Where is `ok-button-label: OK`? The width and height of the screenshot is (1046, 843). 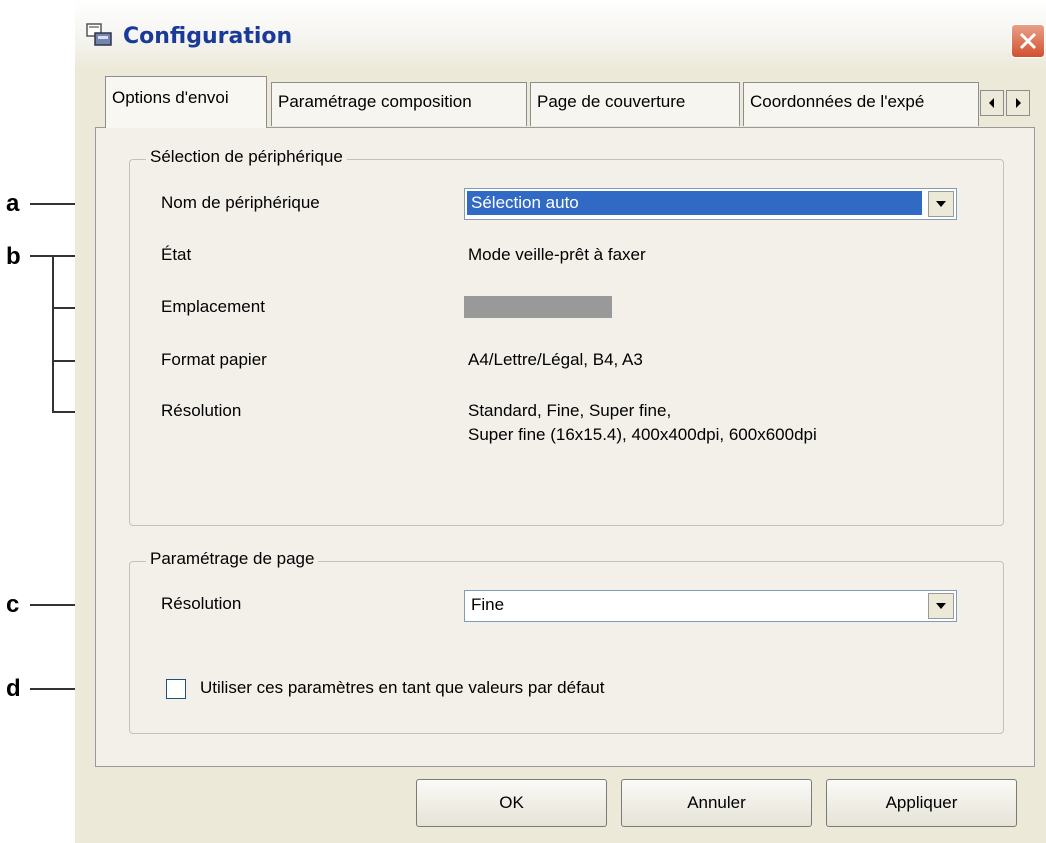 ok-button-label: OK is located at coordinates (511, 802).